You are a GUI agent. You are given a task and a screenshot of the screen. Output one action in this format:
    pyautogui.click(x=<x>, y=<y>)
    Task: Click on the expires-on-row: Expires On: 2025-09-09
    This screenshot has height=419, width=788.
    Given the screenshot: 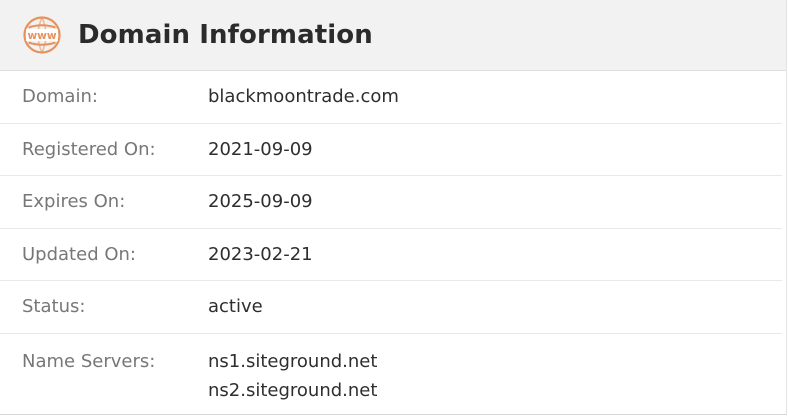 What is the action you would take?
    pyautogui.click(x=391, y=202)
    